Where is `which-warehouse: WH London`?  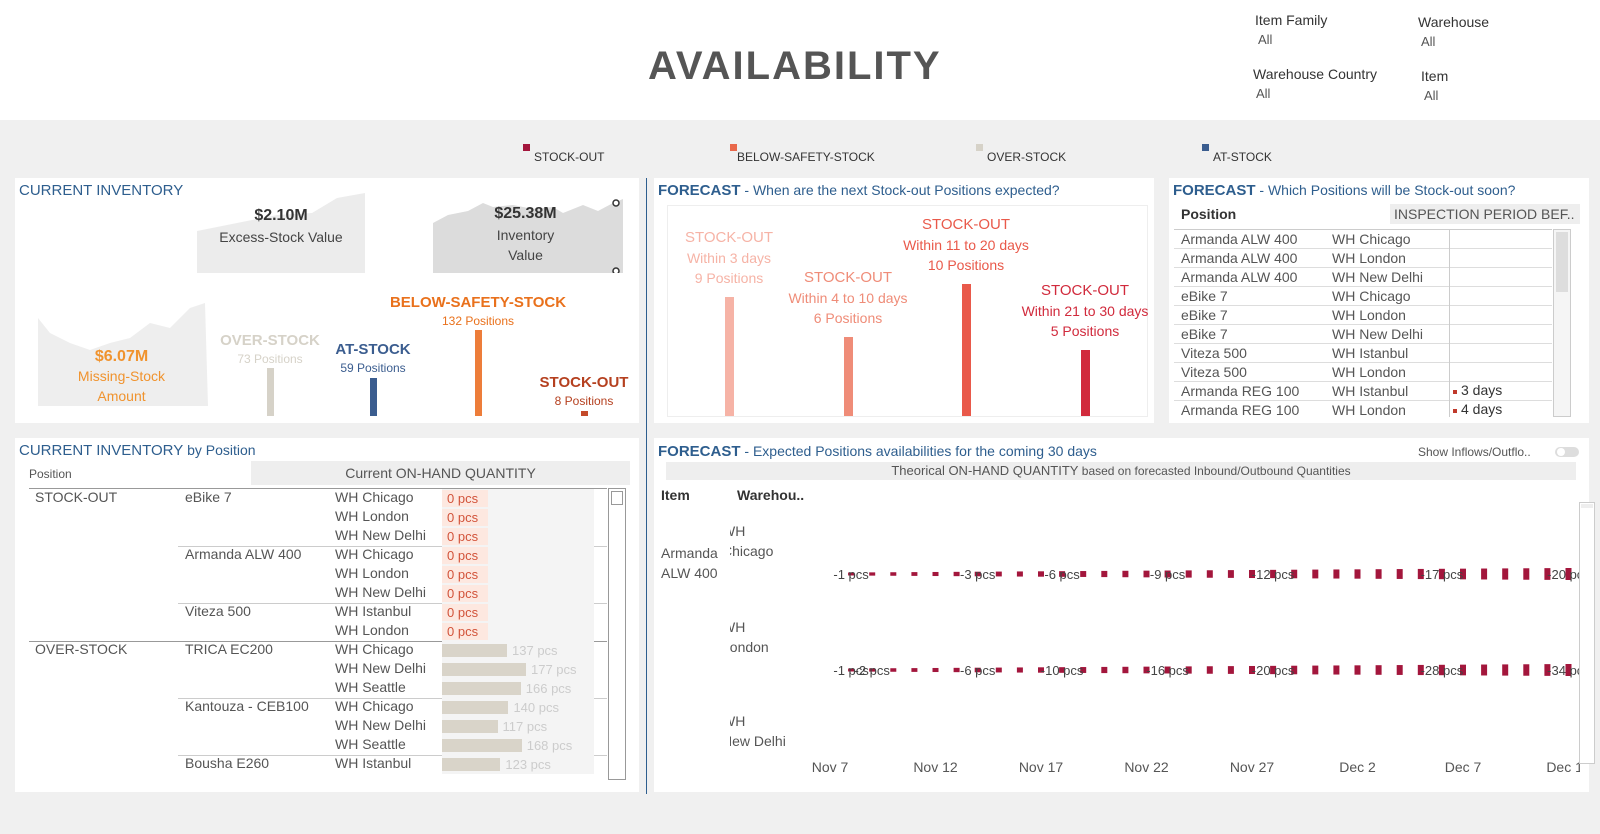 which-warehouse: WH London is located at coordinates (1369, 372).